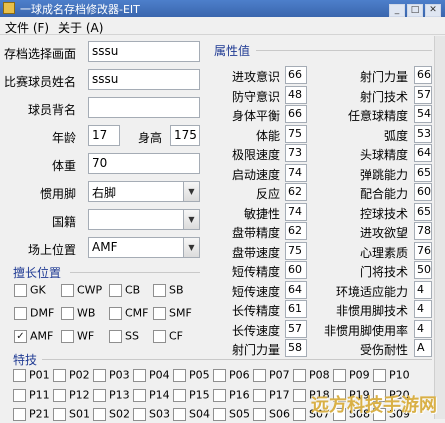 The height and width of the screenshot is (423, 445). Describe the element at coordinates (124, 291) in the screenshot. I see `position-checkbox-cb: CB` at that location.